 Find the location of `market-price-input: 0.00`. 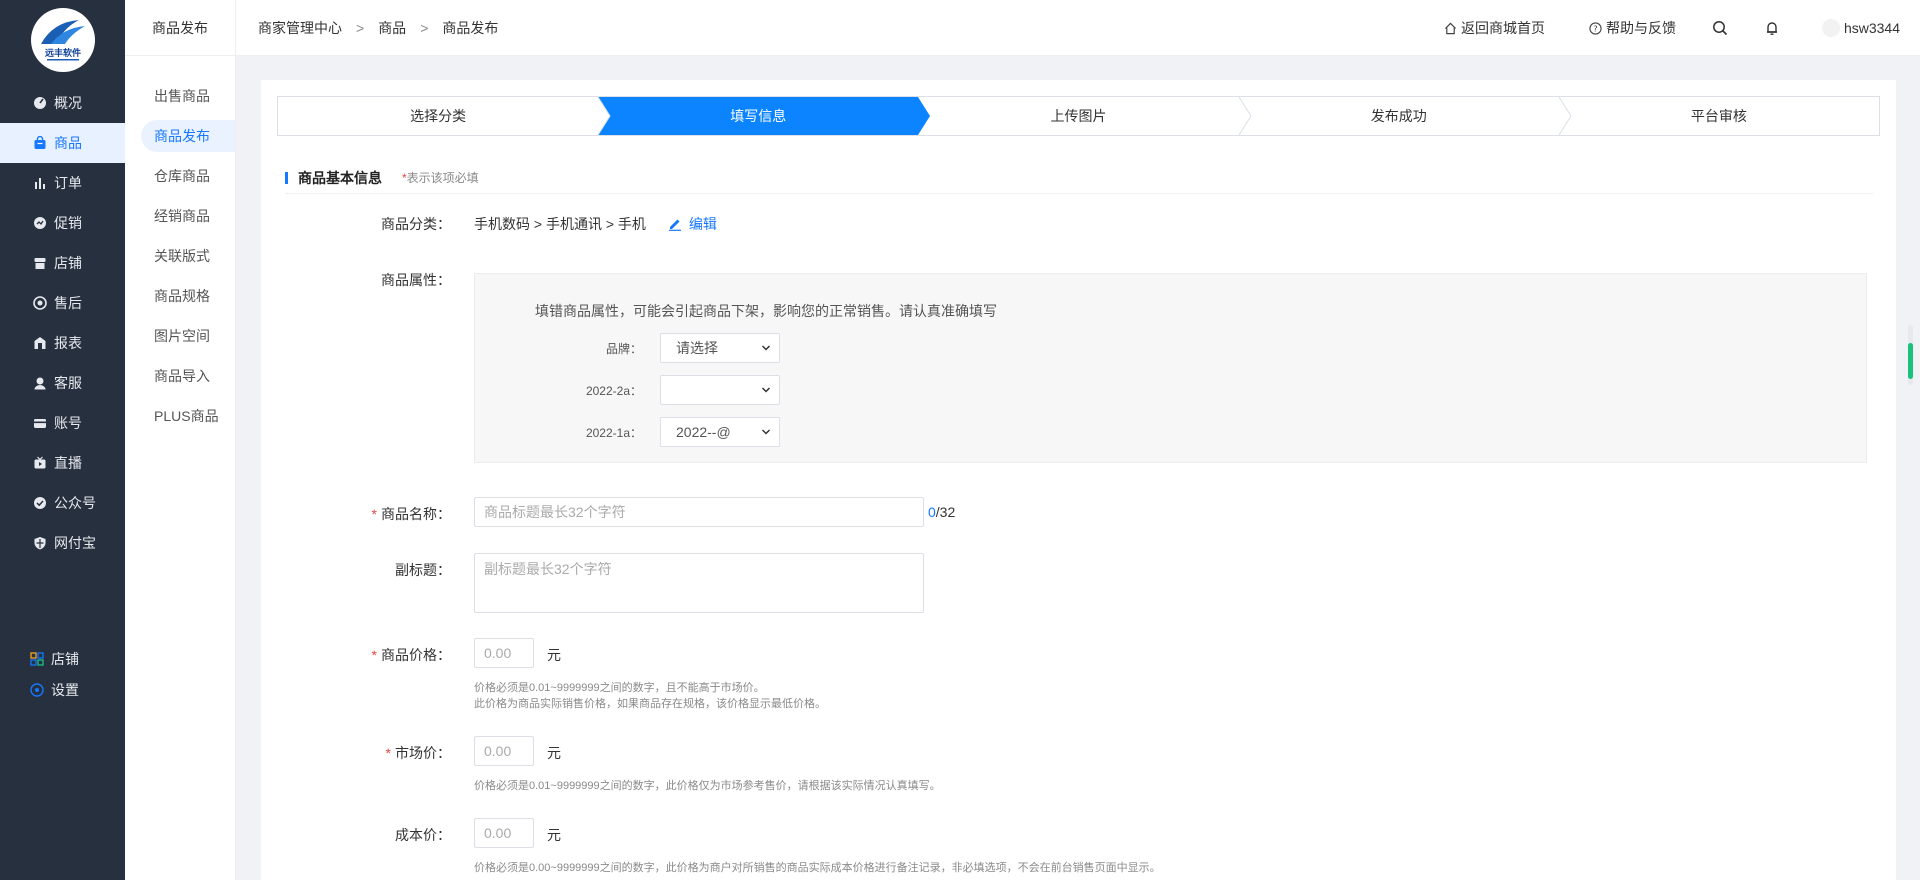

market-price-input: 0.00 is located at coordinates (504, 751).